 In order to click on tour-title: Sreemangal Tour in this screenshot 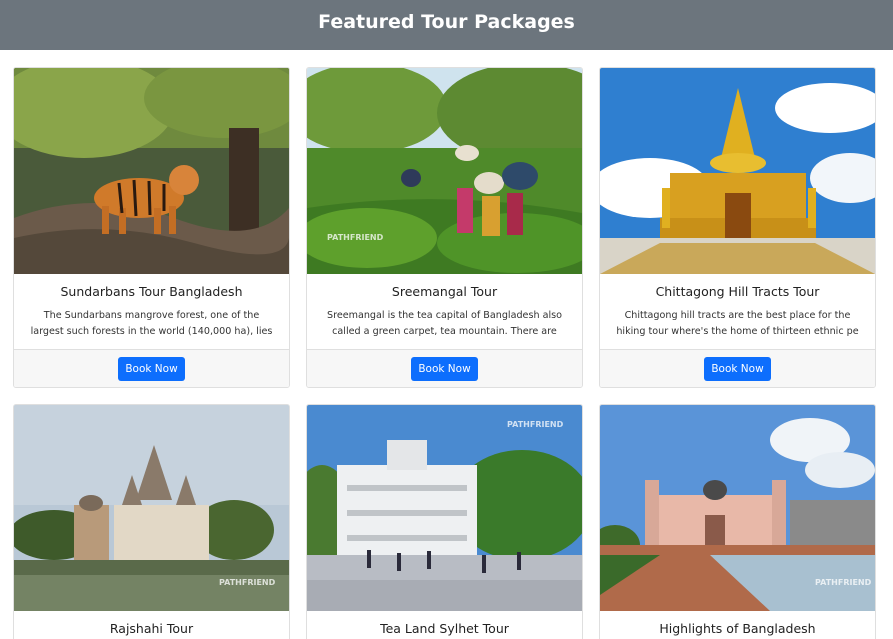, I will do `click(444, 291)`.